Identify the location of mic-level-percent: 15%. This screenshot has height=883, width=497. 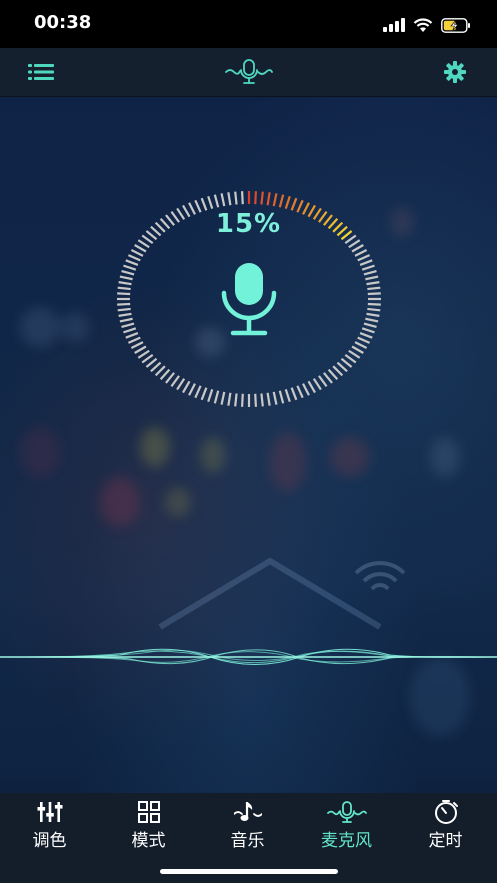
(248, 224).